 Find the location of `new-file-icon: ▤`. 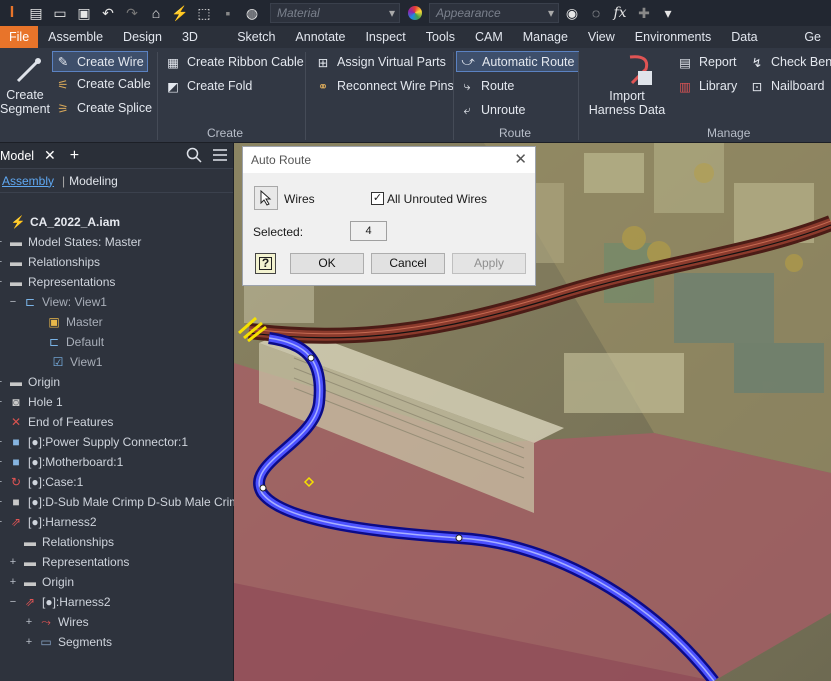

new-file-icon: ▤ is located at coordinates (36, 13).